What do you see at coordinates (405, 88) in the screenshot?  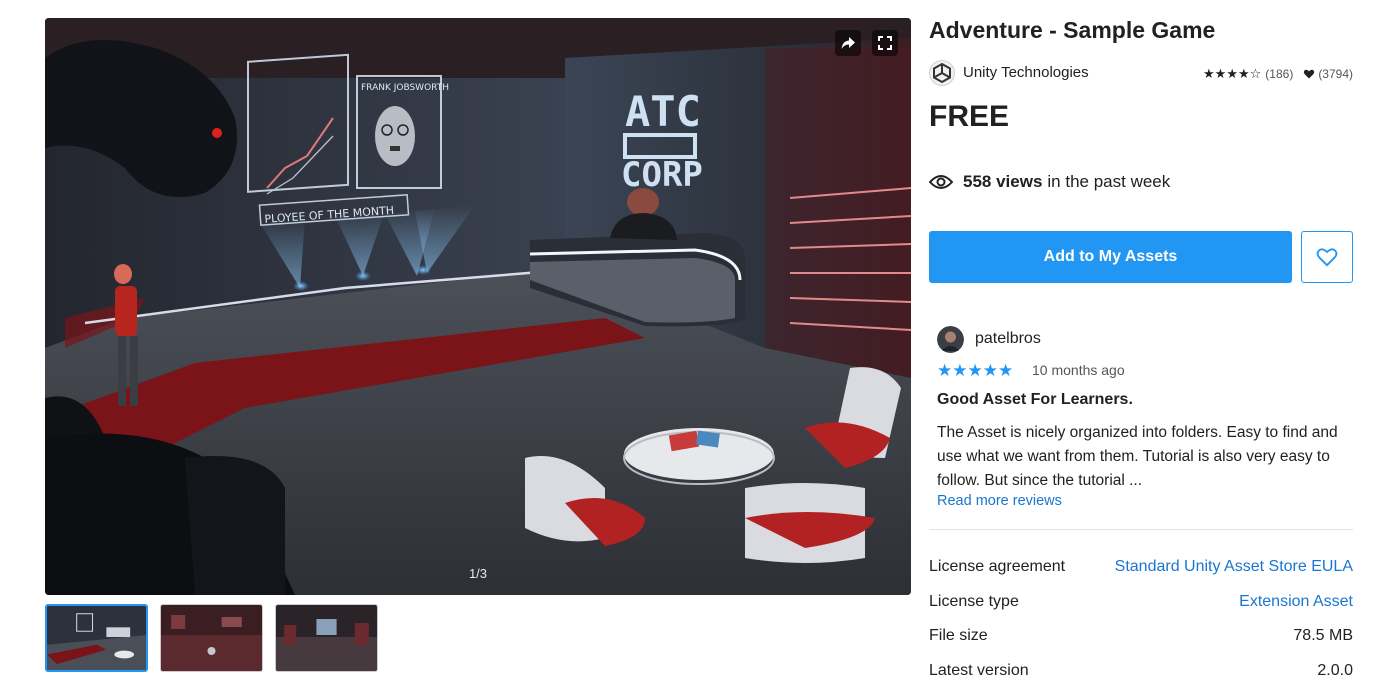 I see `poster-title: FRANK JOBSWORTH` at bounding box center [405, 88].